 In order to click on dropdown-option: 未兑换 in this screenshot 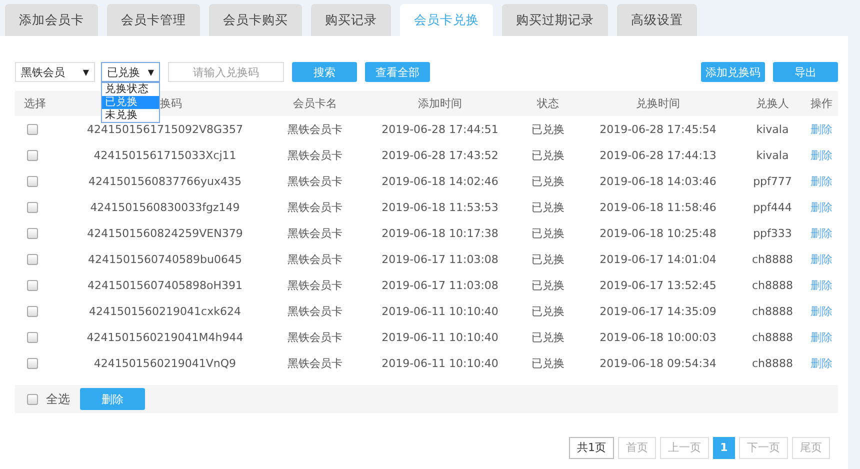, I will do `click(130, 115)`.